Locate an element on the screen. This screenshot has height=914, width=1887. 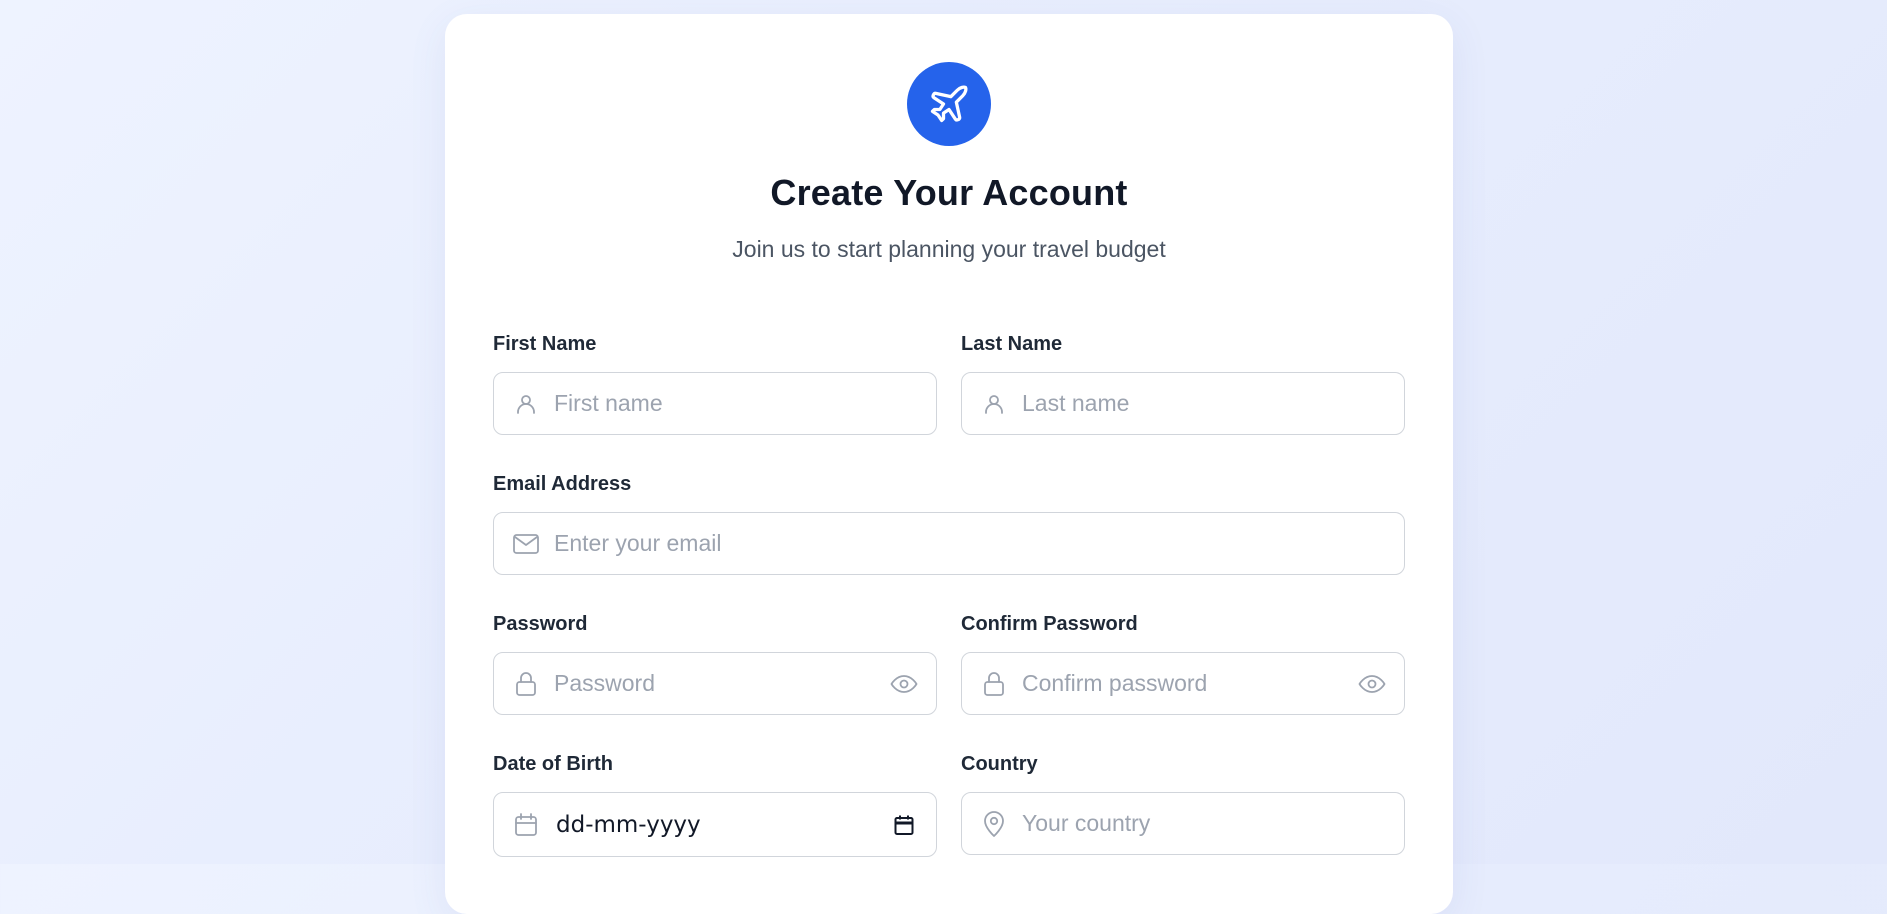
last-name-field: Last Name is located at coordinates (1183, 382).